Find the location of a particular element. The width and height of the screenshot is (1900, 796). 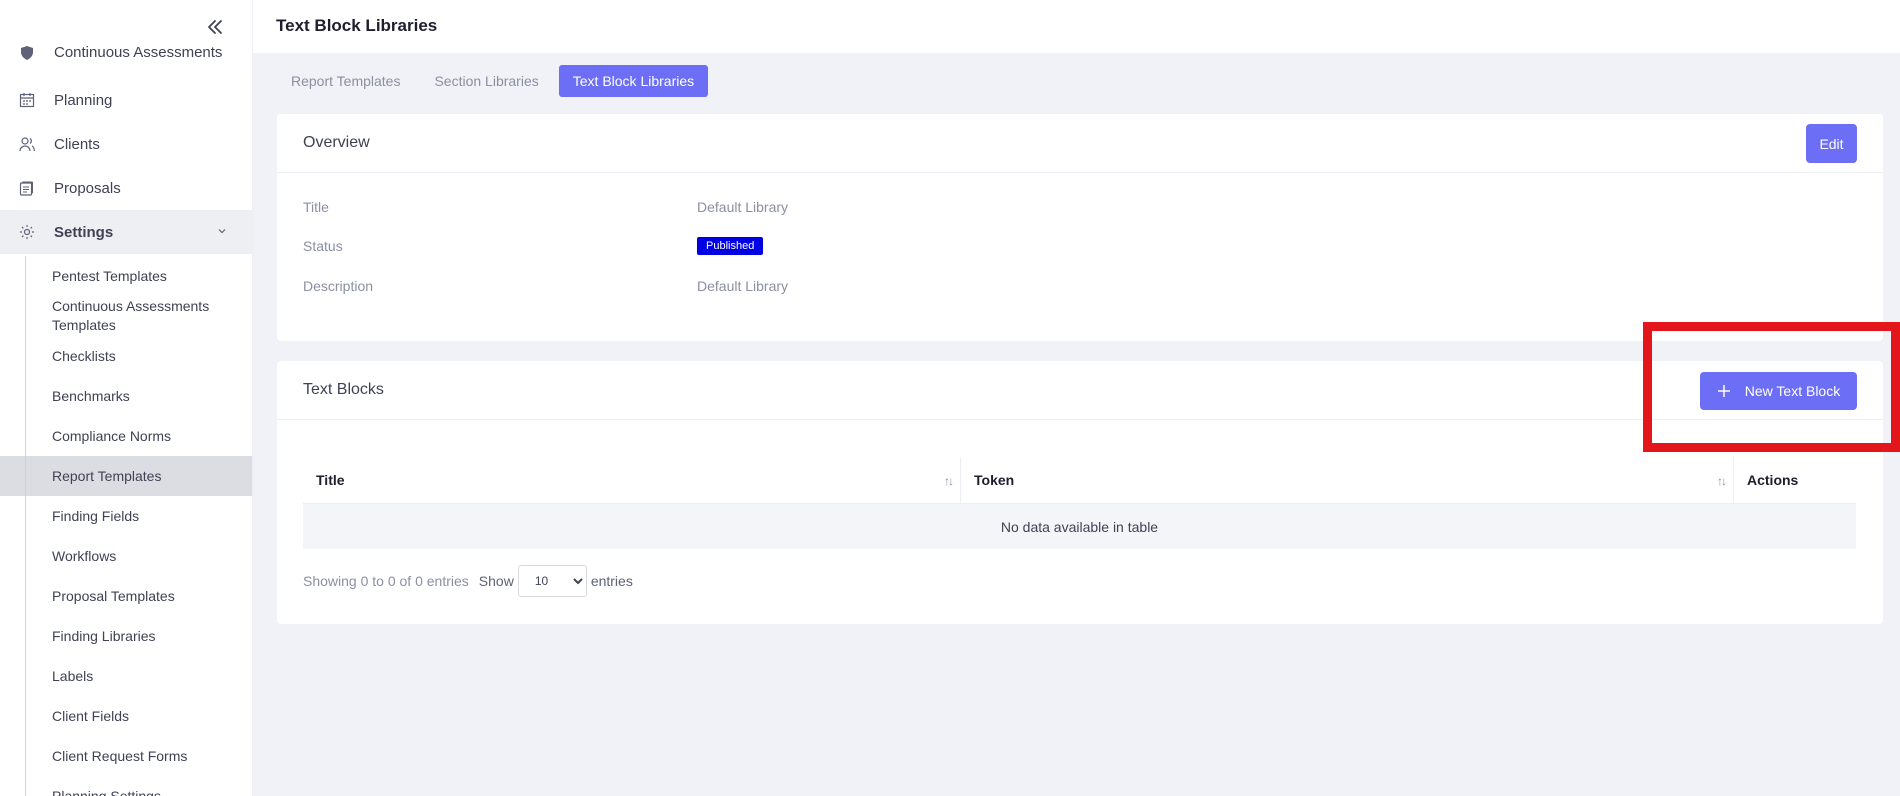

table-header-row: Title ↑↓ Token ↑↓ Actions is located at coordinates (1079, 480).